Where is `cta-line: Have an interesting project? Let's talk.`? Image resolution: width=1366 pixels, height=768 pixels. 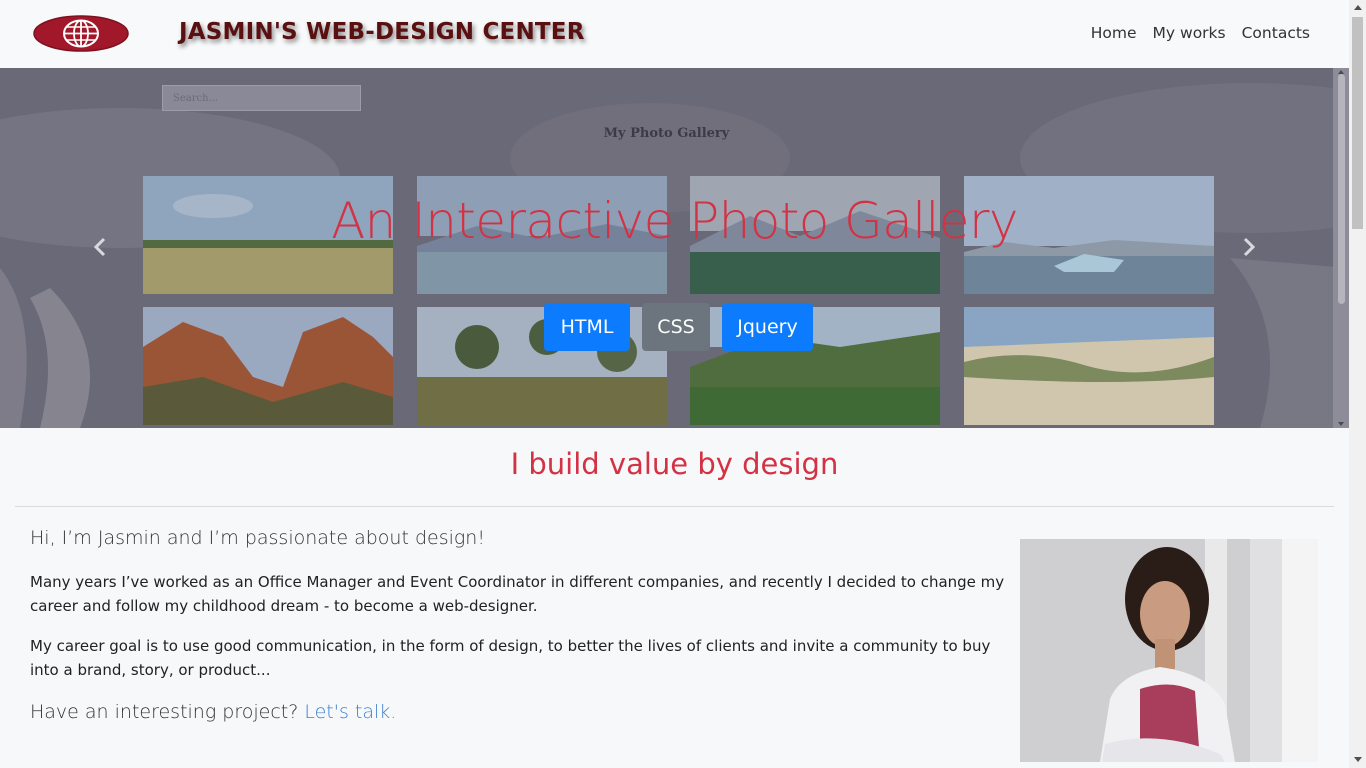 cta-line: Have an interesting project? Let's talk. is located at coordinates (213, 712).